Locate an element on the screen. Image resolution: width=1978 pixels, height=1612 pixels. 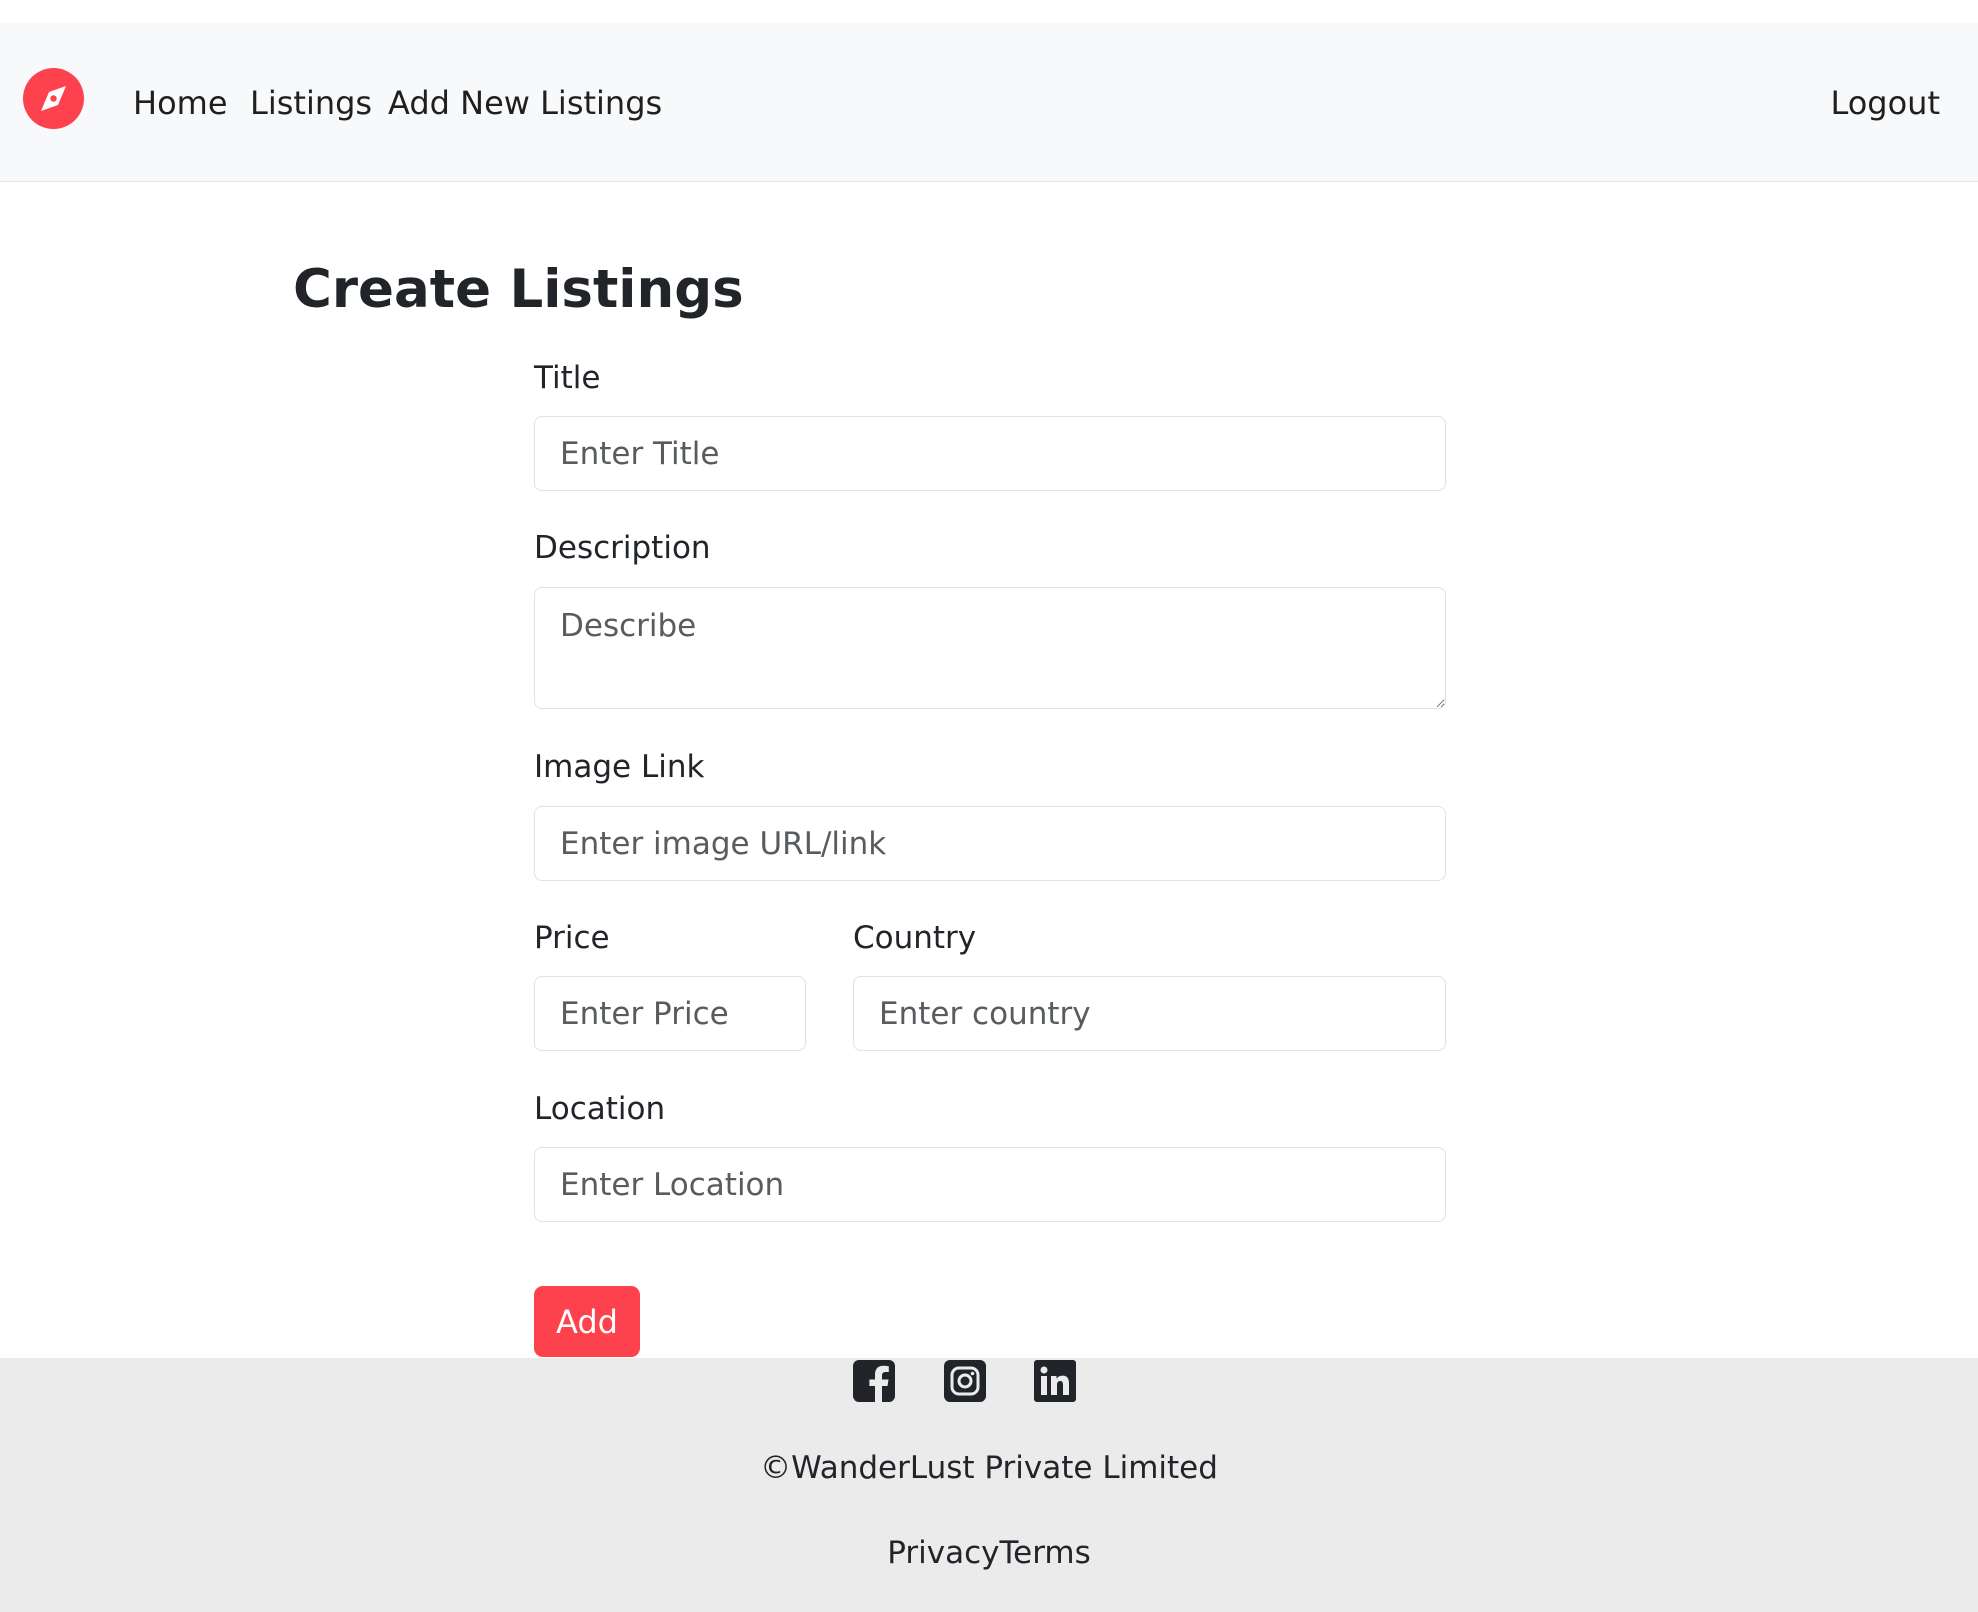
facebook-link is located at coordinates (874, 1381).